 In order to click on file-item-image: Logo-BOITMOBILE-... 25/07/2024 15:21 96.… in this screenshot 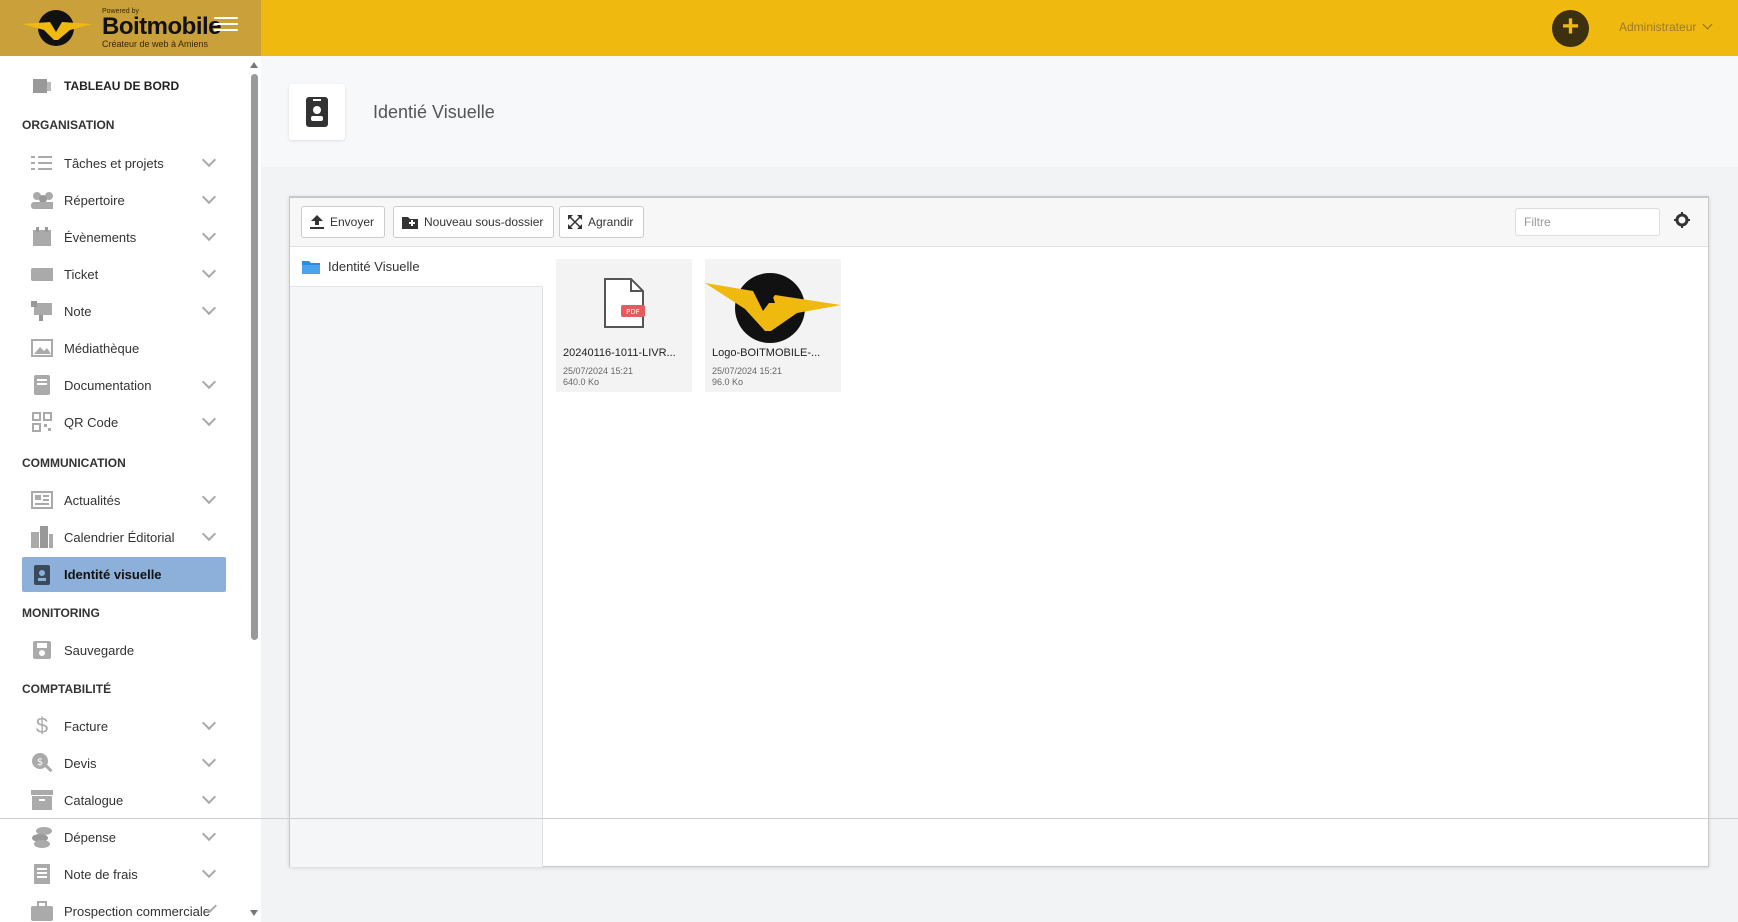, I will do `click(773, 325)`.